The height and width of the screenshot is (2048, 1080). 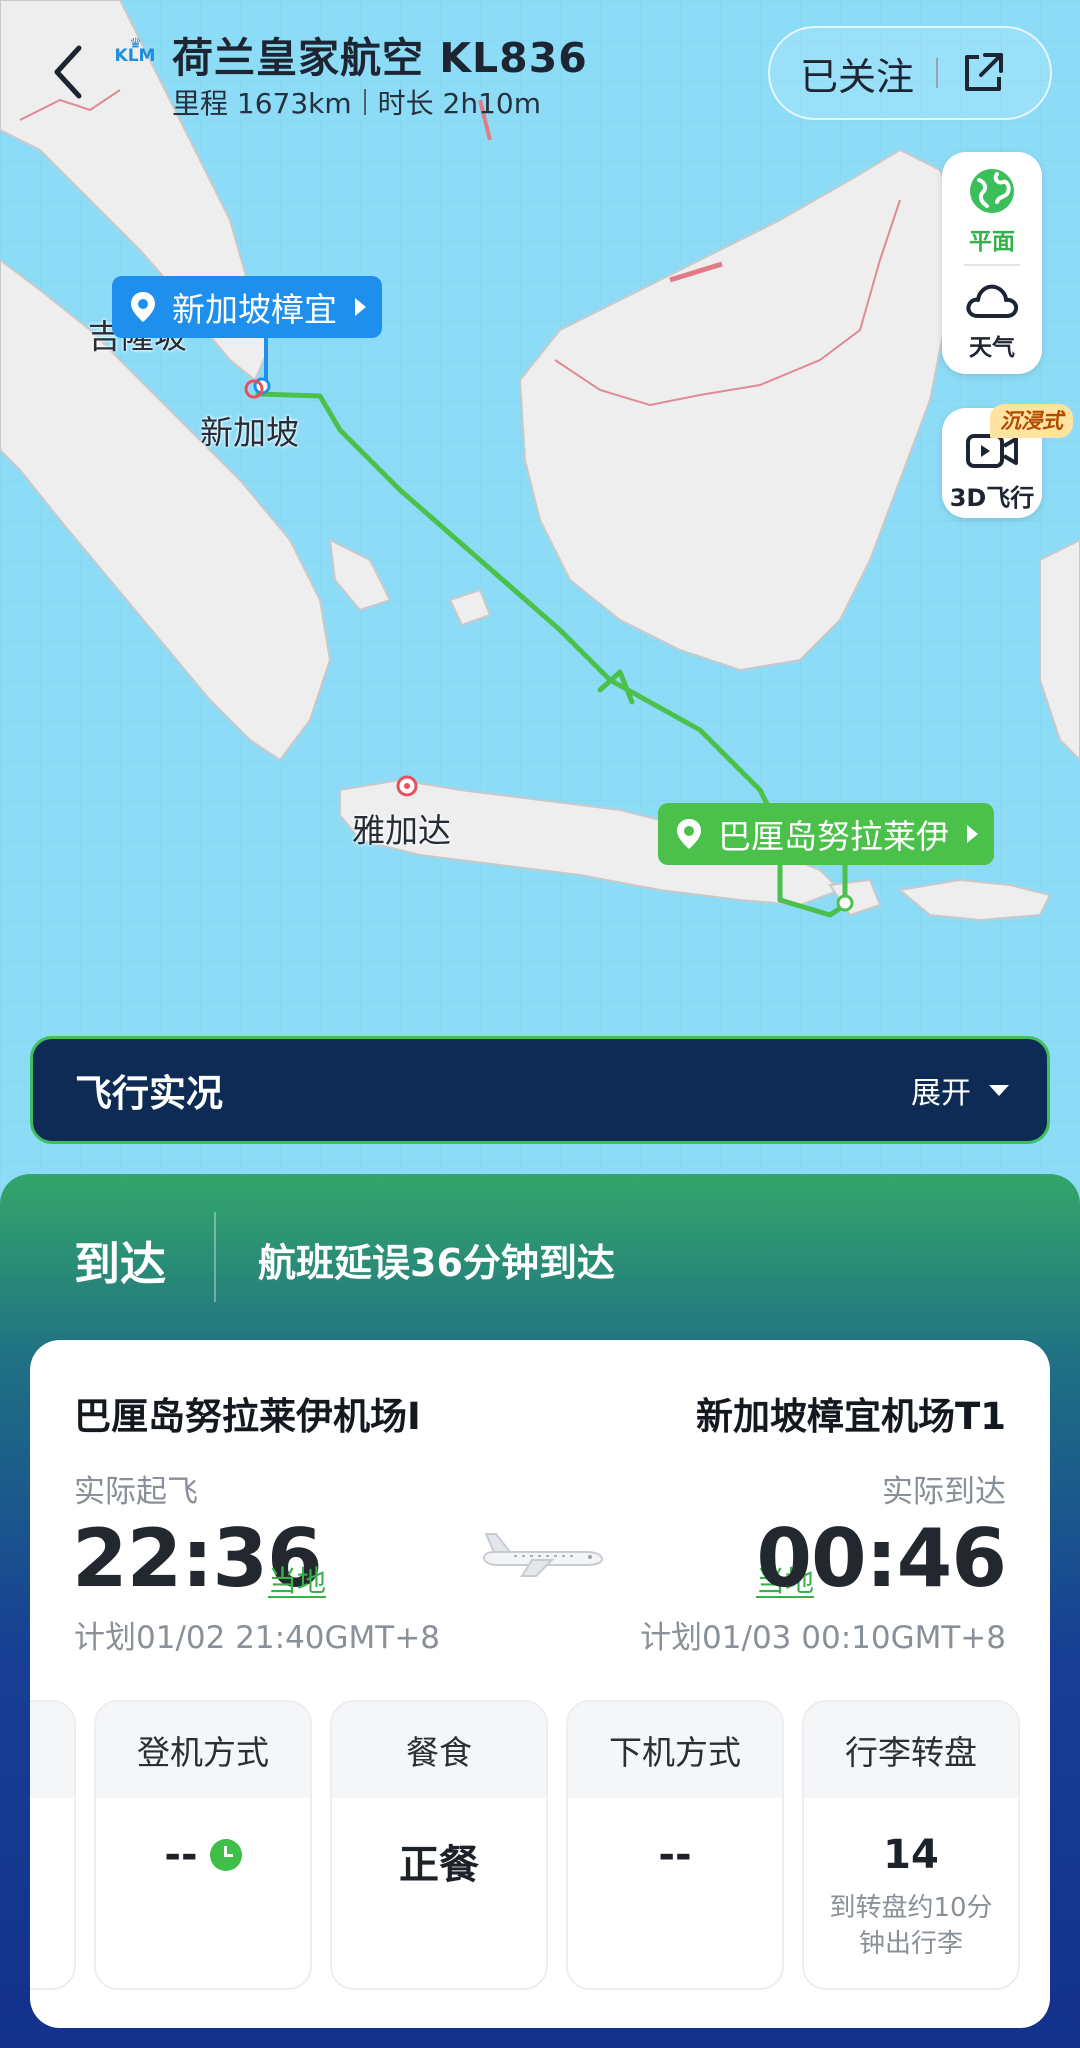 I want to click on expand-button: 展开, so click(x=960, y=1090).